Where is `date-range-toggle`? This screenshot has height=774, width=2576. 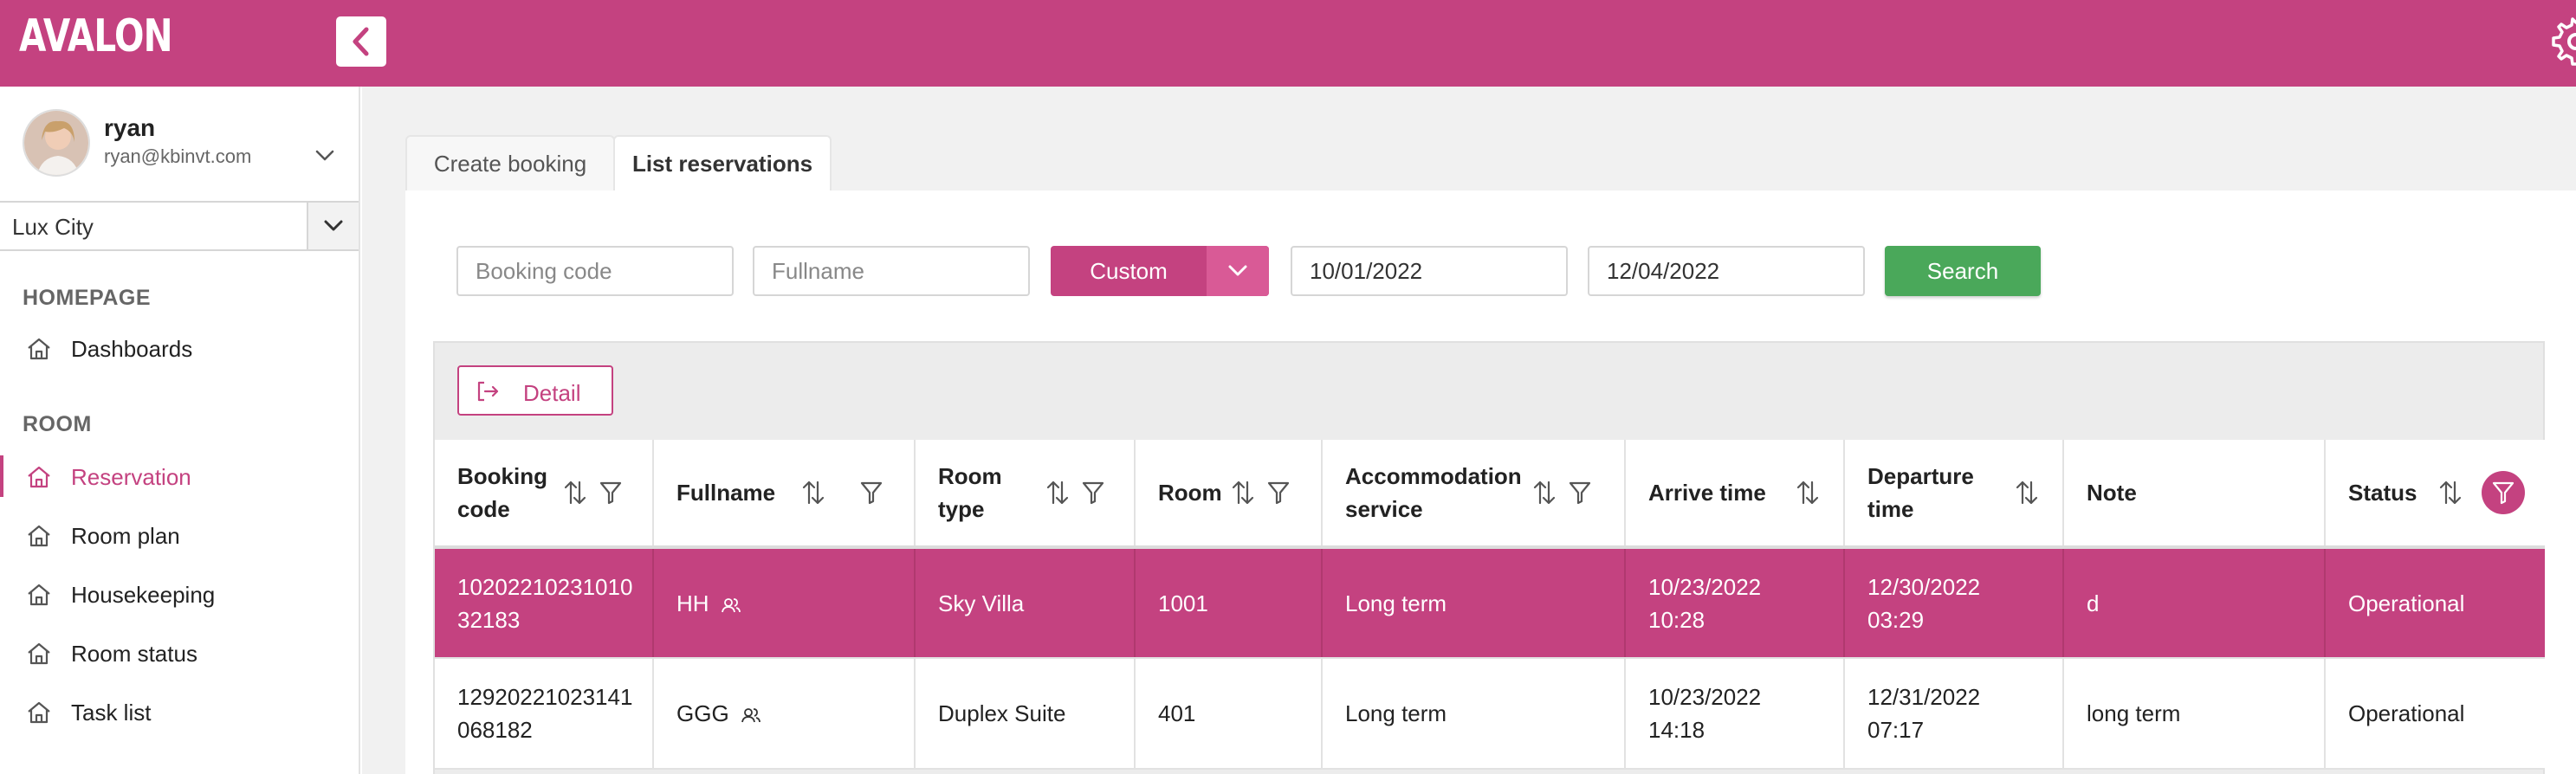
date-range-toggle is located at coordinates (1238, 271).